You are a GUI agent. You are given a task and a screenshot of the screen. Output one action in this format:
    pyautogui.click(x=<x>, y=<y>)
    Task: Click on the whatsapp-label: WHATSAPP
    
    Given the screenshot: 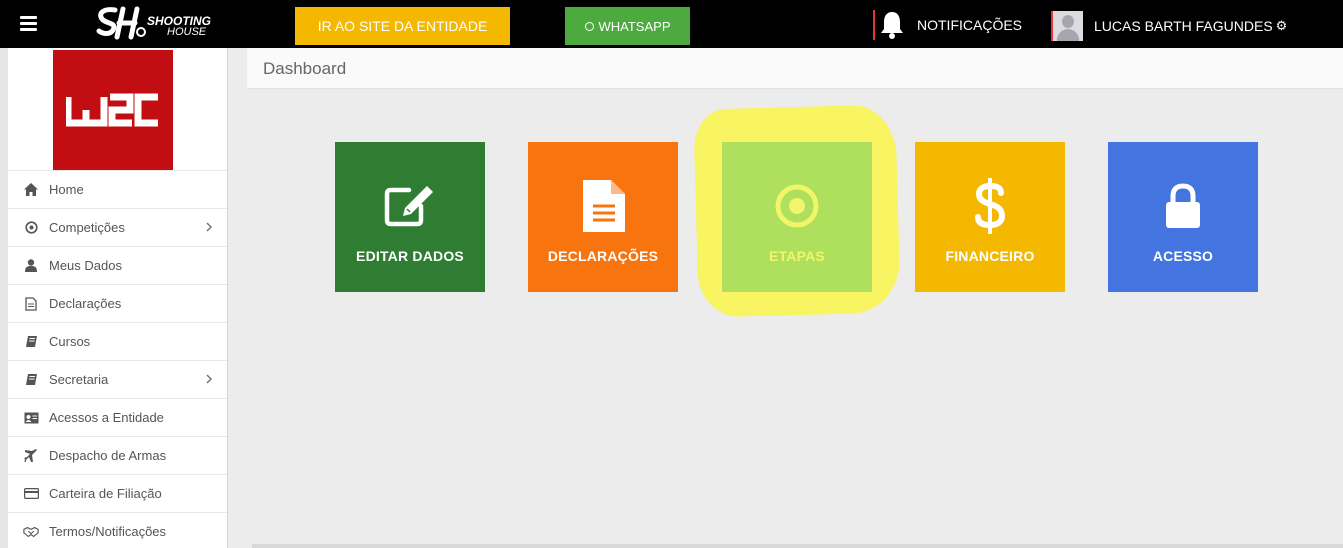 What is the action you would take?
    pyautogui.click(x=634, y=26)
    